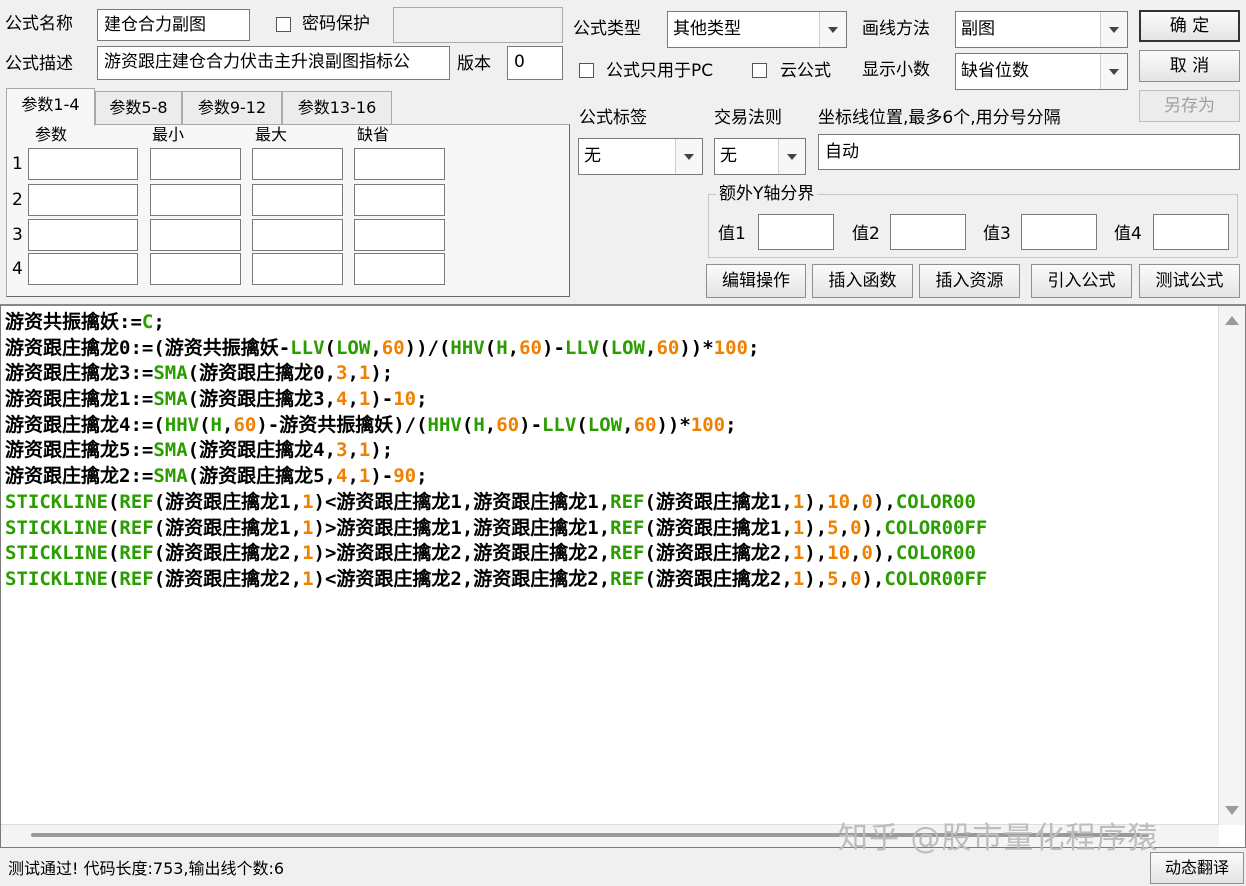 This screenshot has width=1246, height=886. Describe the element at coordinates (422, 399) in the screenshot. I see `code-token: ;` at that location.